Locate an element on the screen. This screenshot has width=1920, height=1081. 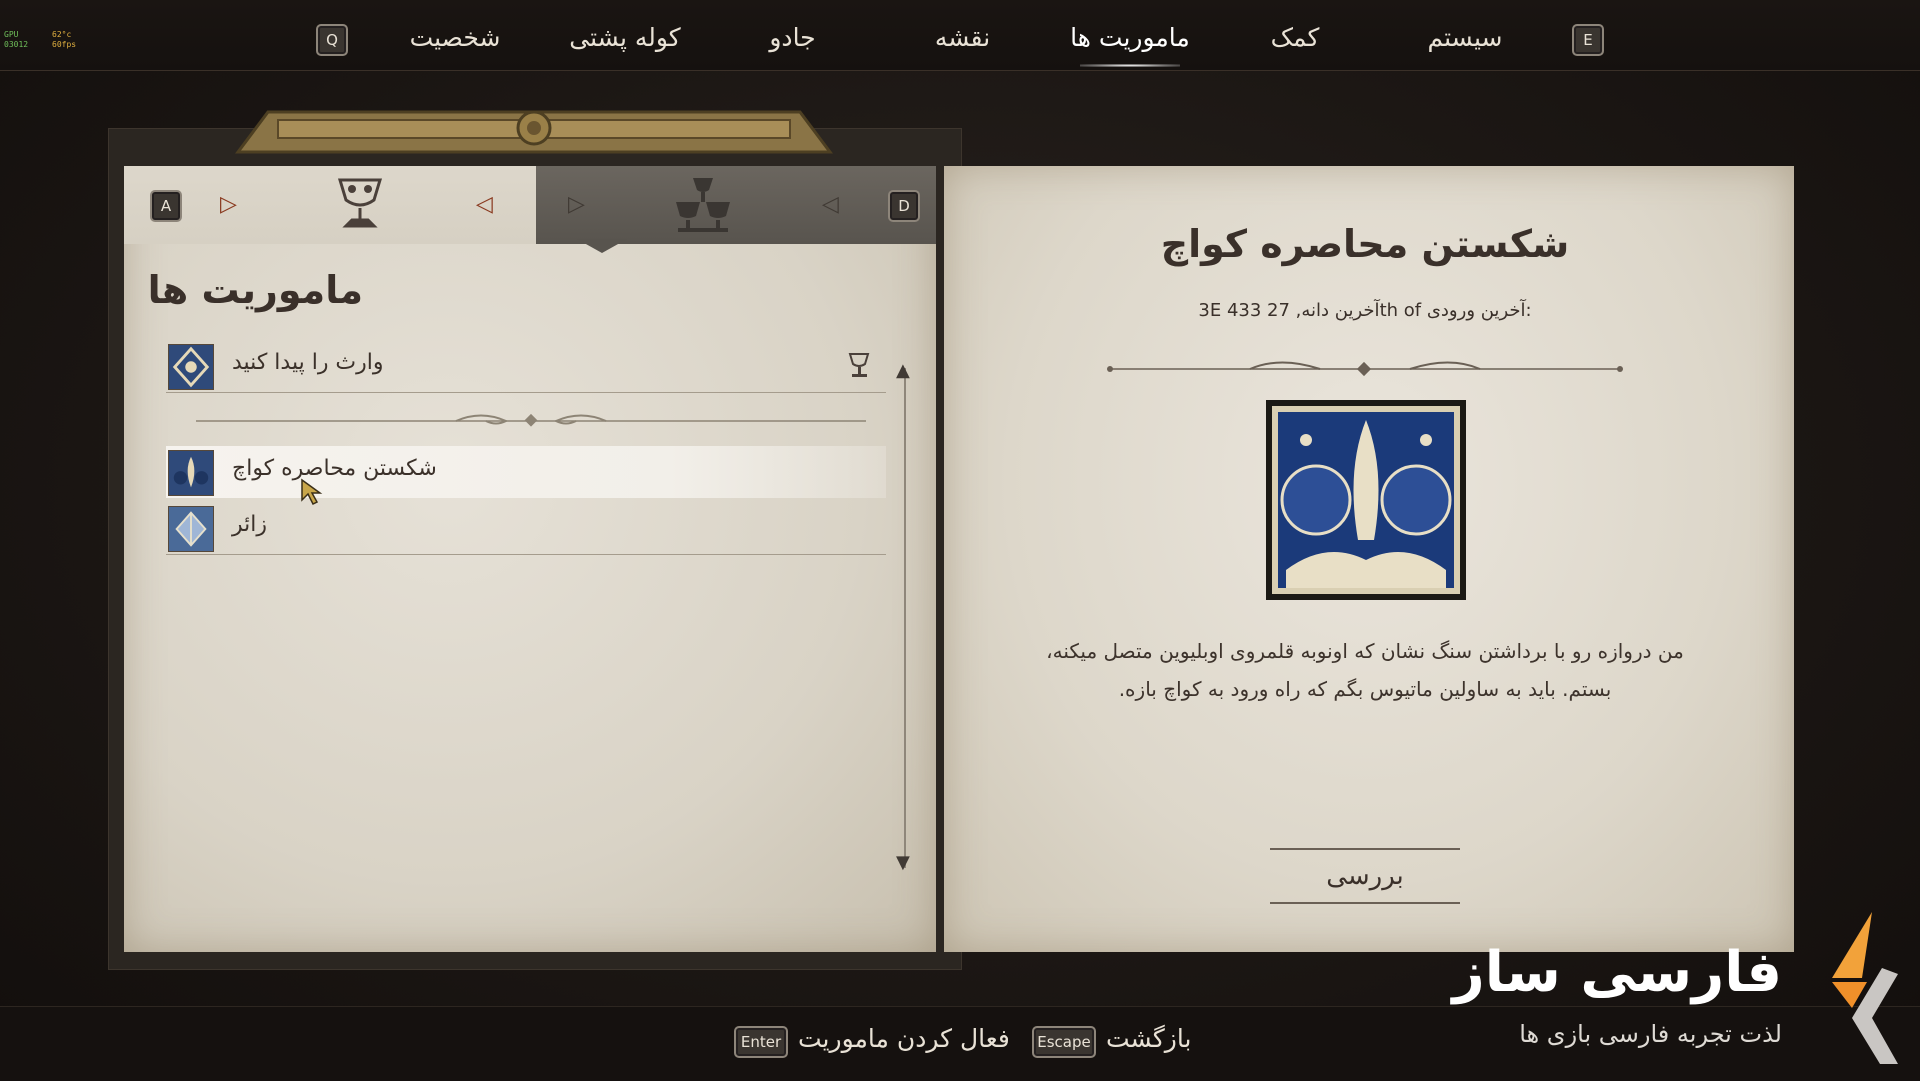
tab-pointer is located at coordinates (602, 246).